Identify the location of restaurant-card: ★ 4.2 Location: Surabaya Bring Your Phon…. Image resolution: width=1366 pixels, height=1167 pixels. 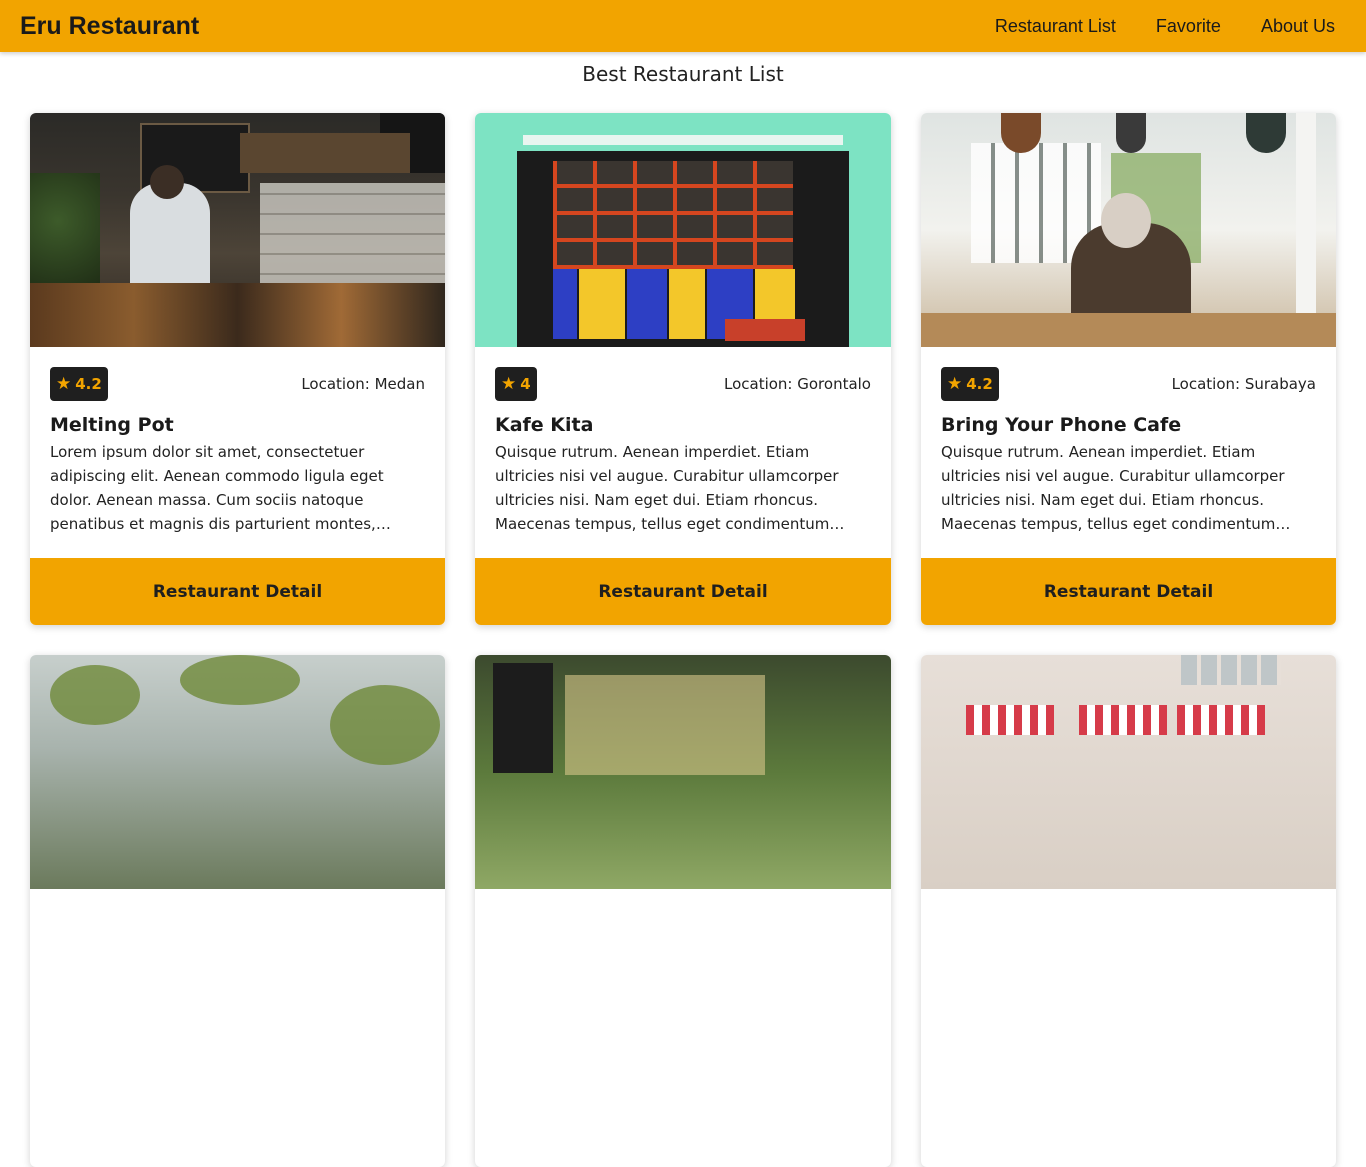
(1128, 369).